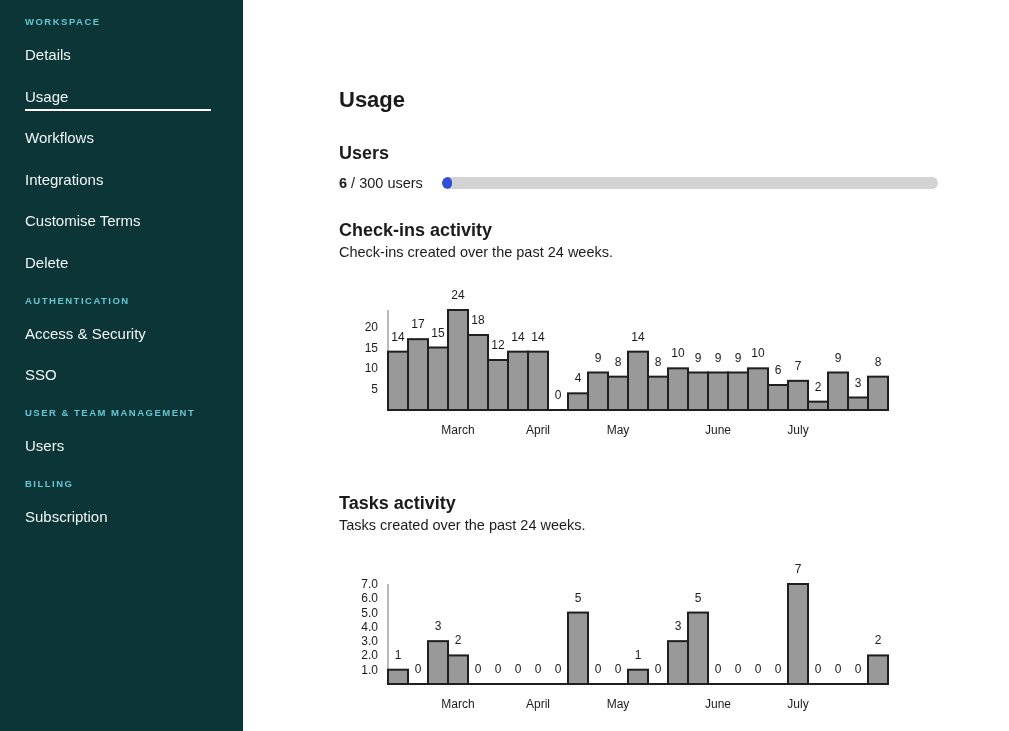 This screenshot has width=1009, height=731. Describe the element at coordinates (118, 261) in the screenshot. I see `sidebar-nav-link: Delete` at that location.